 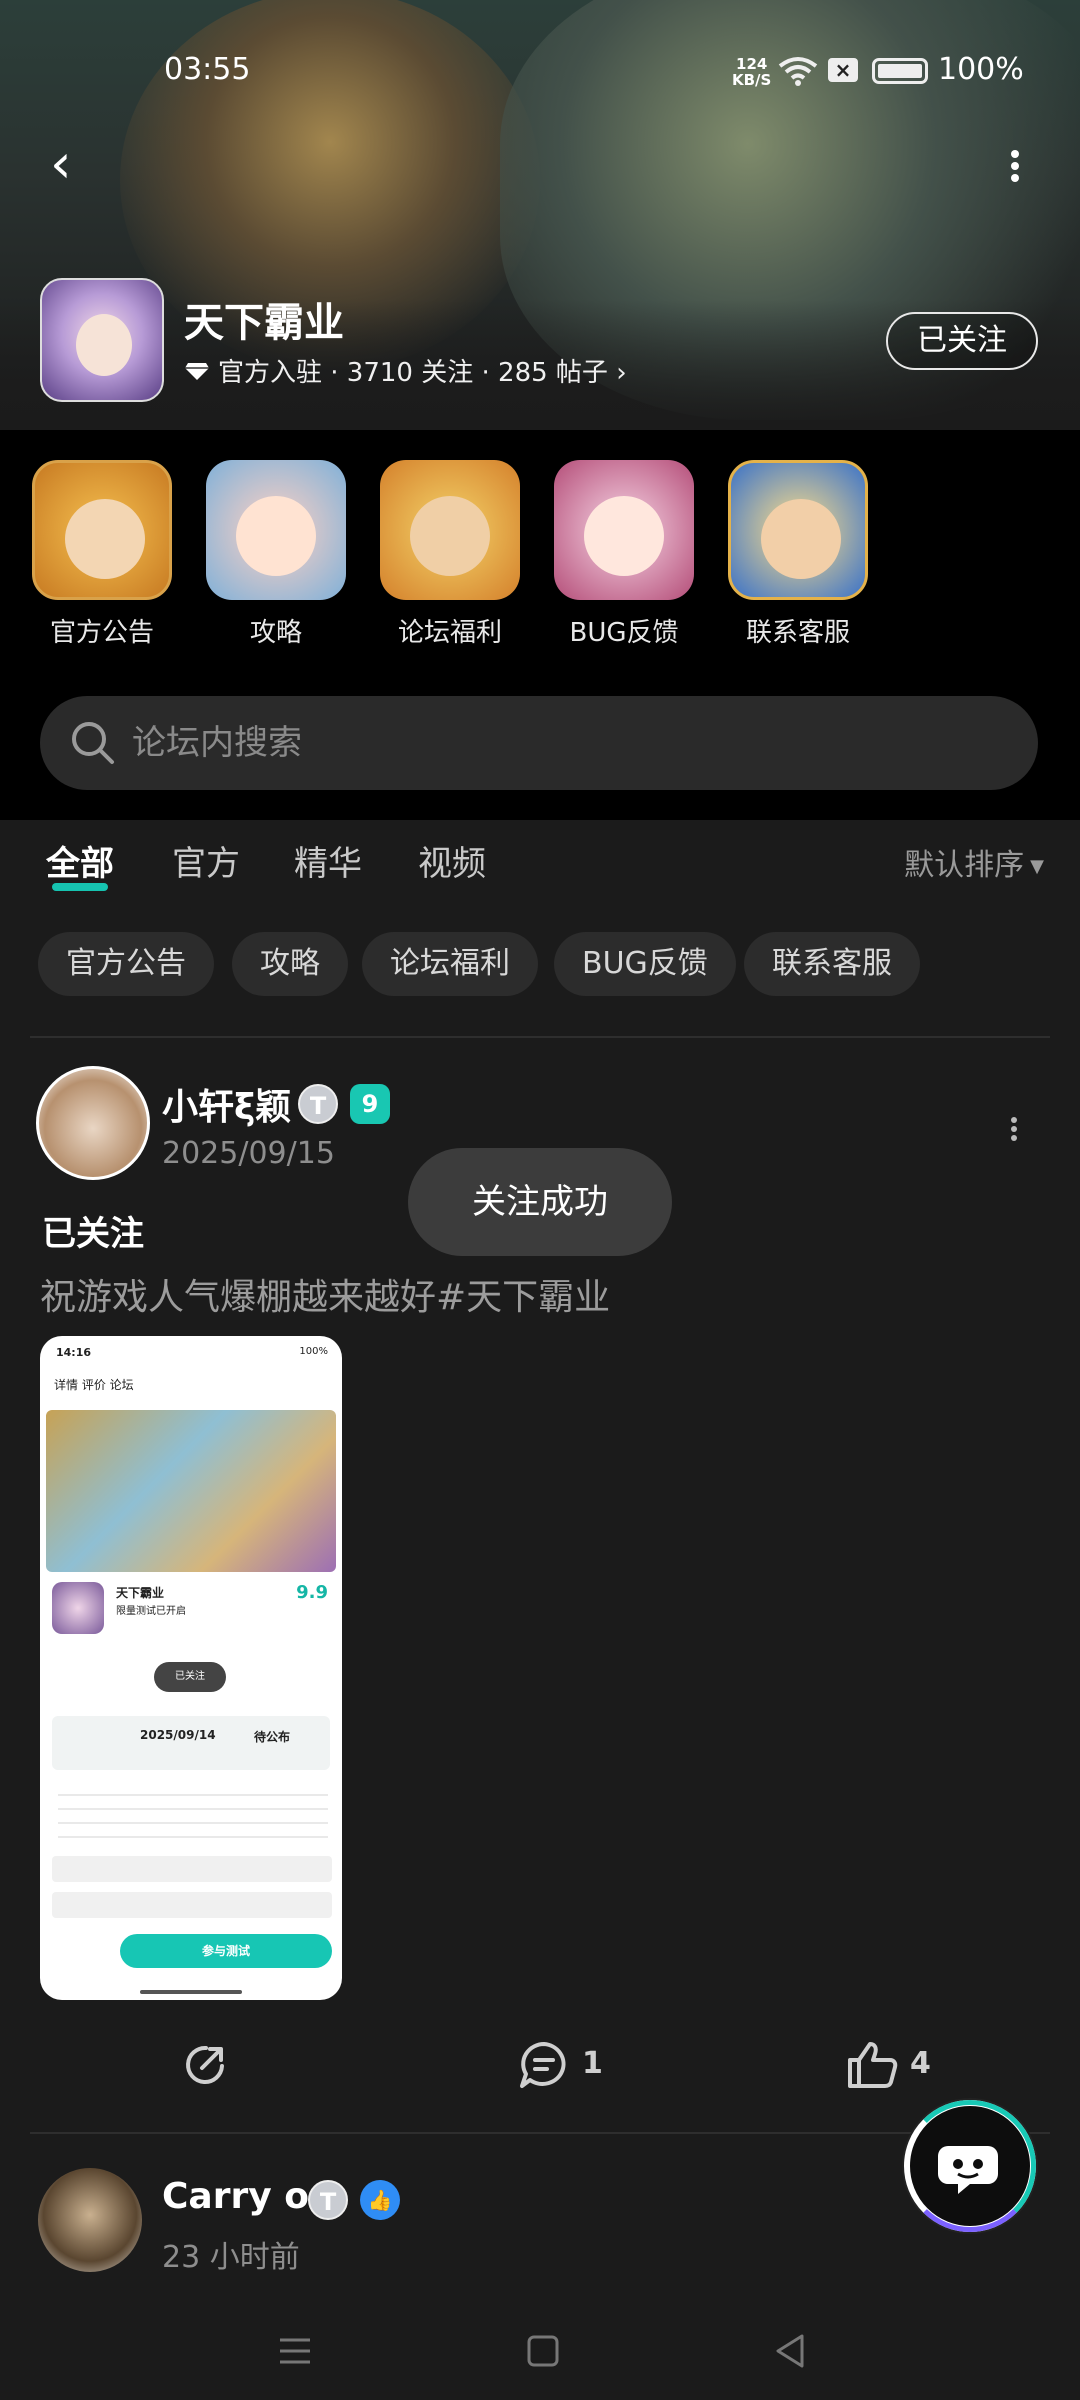 I want to click on shortcut-bug-report: BUG反馈, so click(x=624, y=554).